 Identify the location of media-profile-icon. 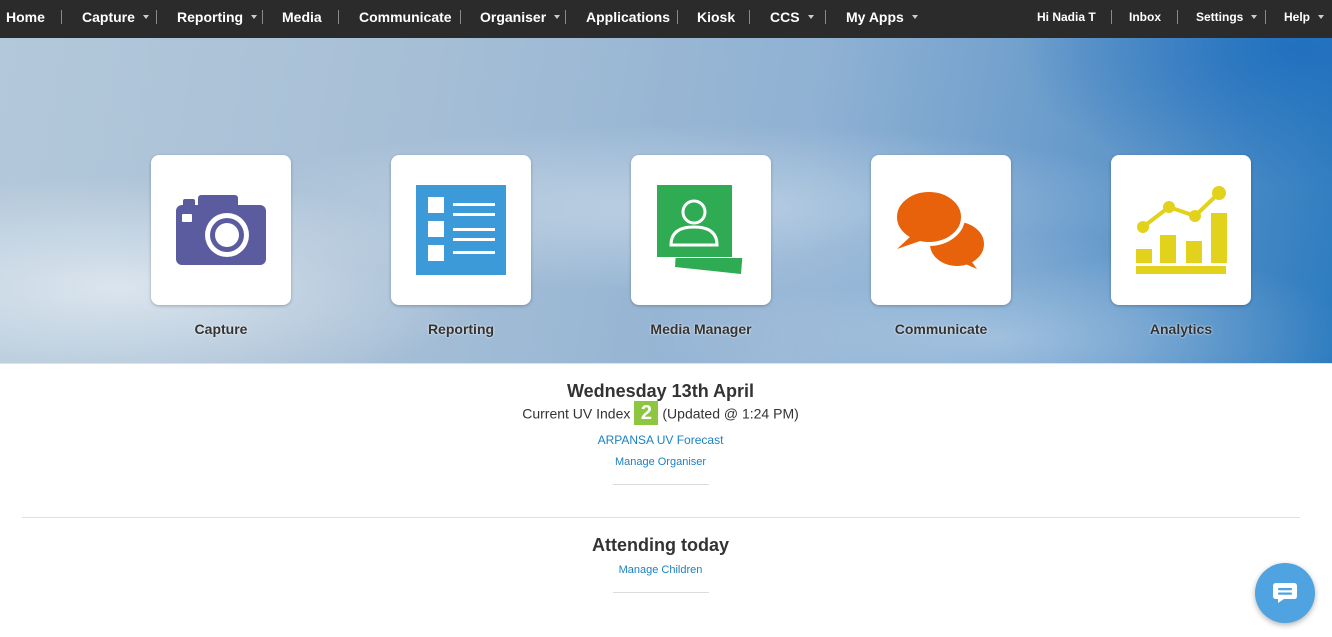
(702, 229).